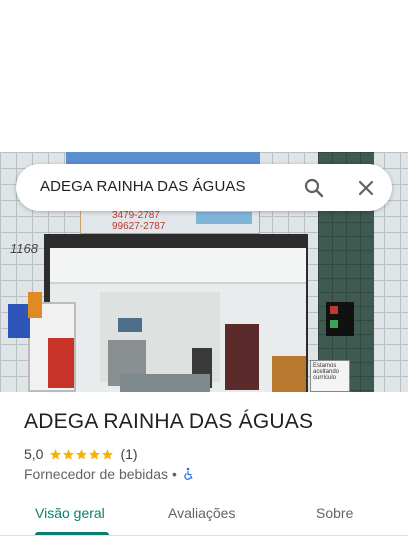  I want to click on place-name: ADEGA RAINHA DAS ÁGUAS, so click(169, 421).